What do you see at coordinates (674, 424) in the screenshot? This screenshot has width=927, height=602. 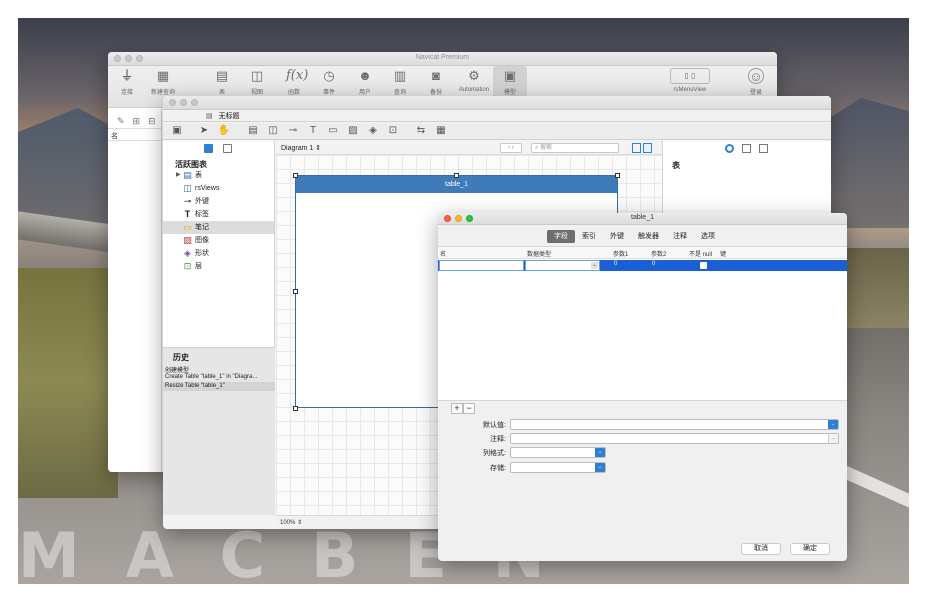 I see `default-value-combo: ⌄` at bounding box center [674, 424].